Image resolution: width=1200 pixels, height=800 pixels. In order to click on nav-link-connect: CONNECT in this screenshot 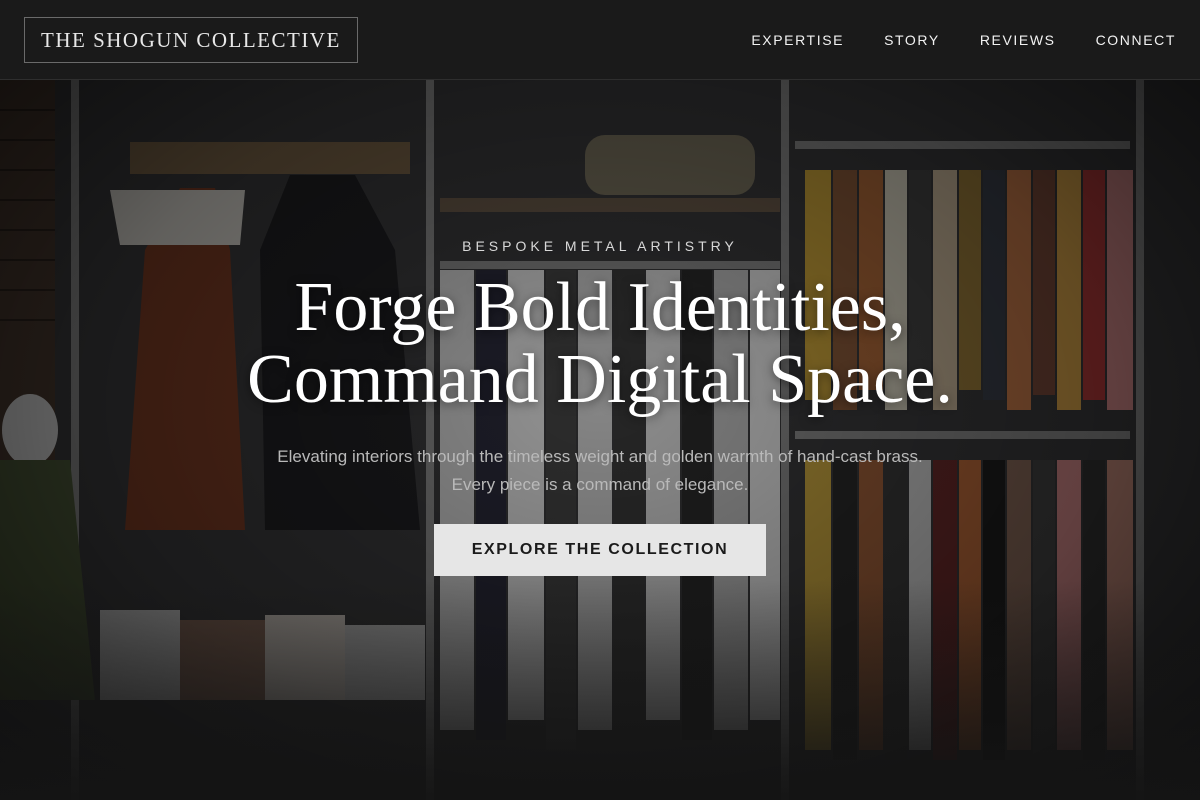, I will do `click(1136, 40)`.